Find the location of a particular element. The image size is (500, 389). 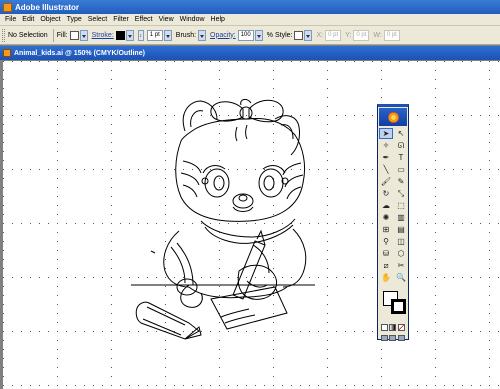

stroke-weight-dropdown is located at coordinates (167, 35).